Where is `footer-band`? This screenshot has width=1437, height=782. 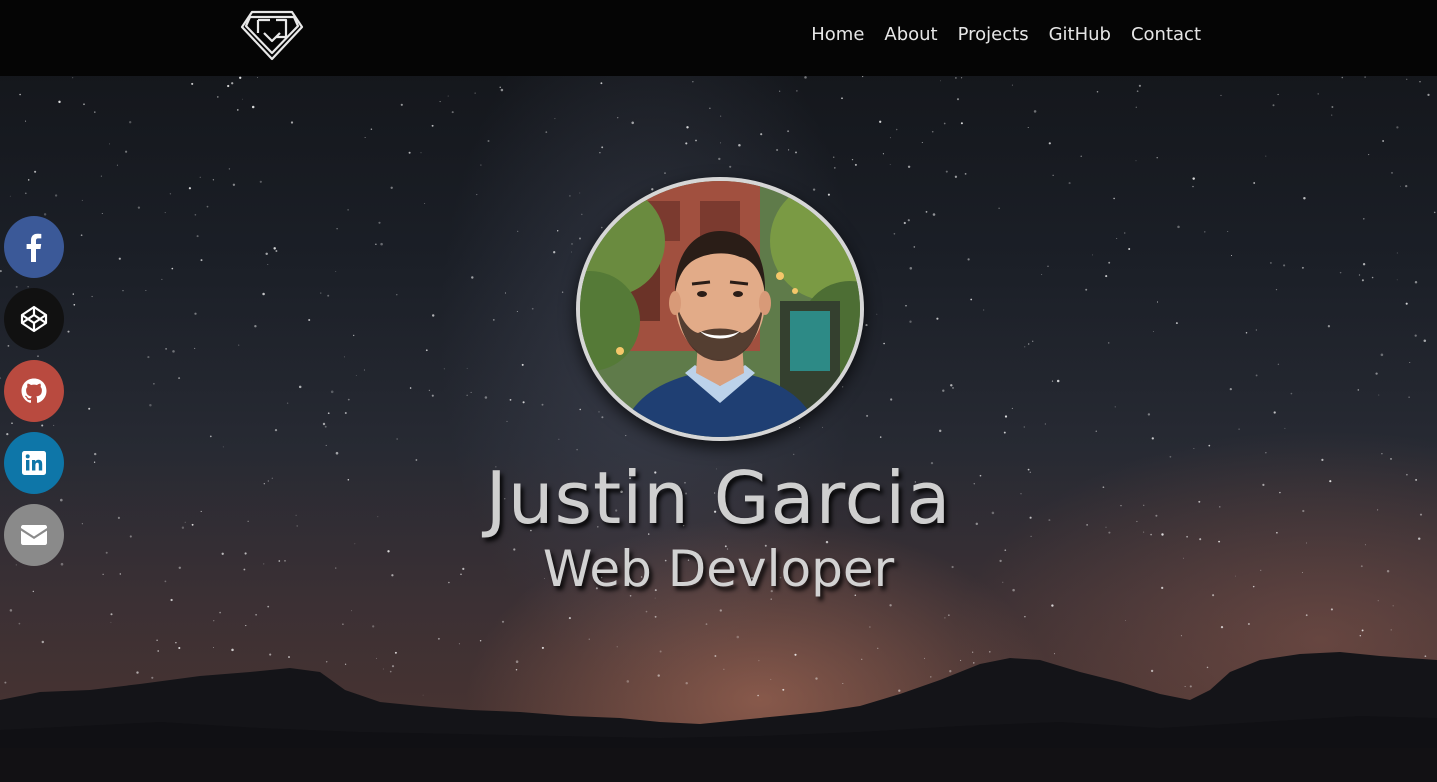 footer-band is located at coordinates (718, 765).